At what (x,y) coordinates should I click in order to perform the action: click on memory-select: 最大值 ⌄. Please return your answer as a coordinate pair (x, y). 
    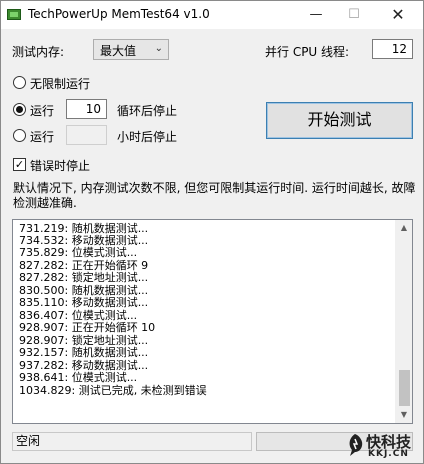
    Looking at the image, I should click on (131, 49).